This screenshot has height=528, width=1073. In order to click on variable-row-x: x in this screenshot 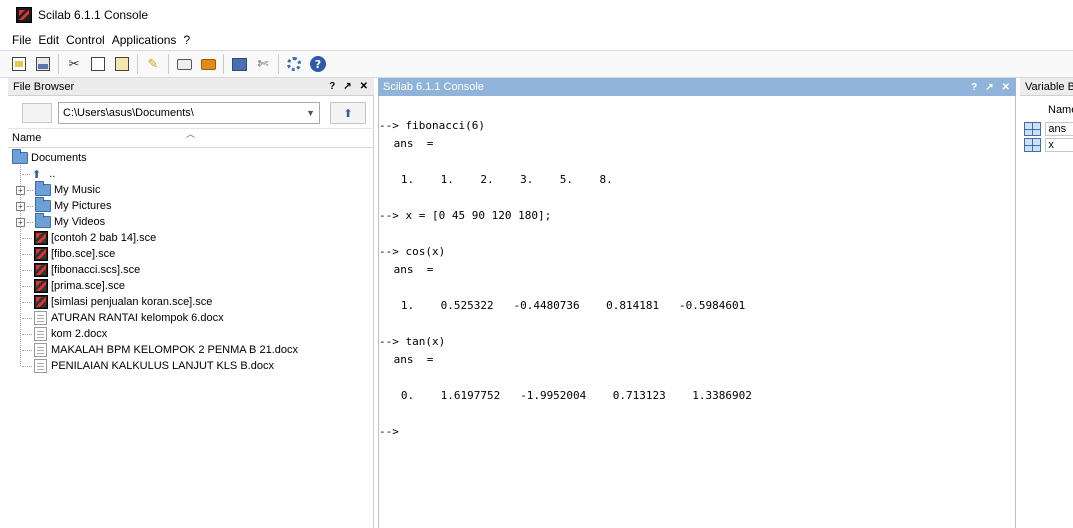, I will do `click(1048, 145)`.